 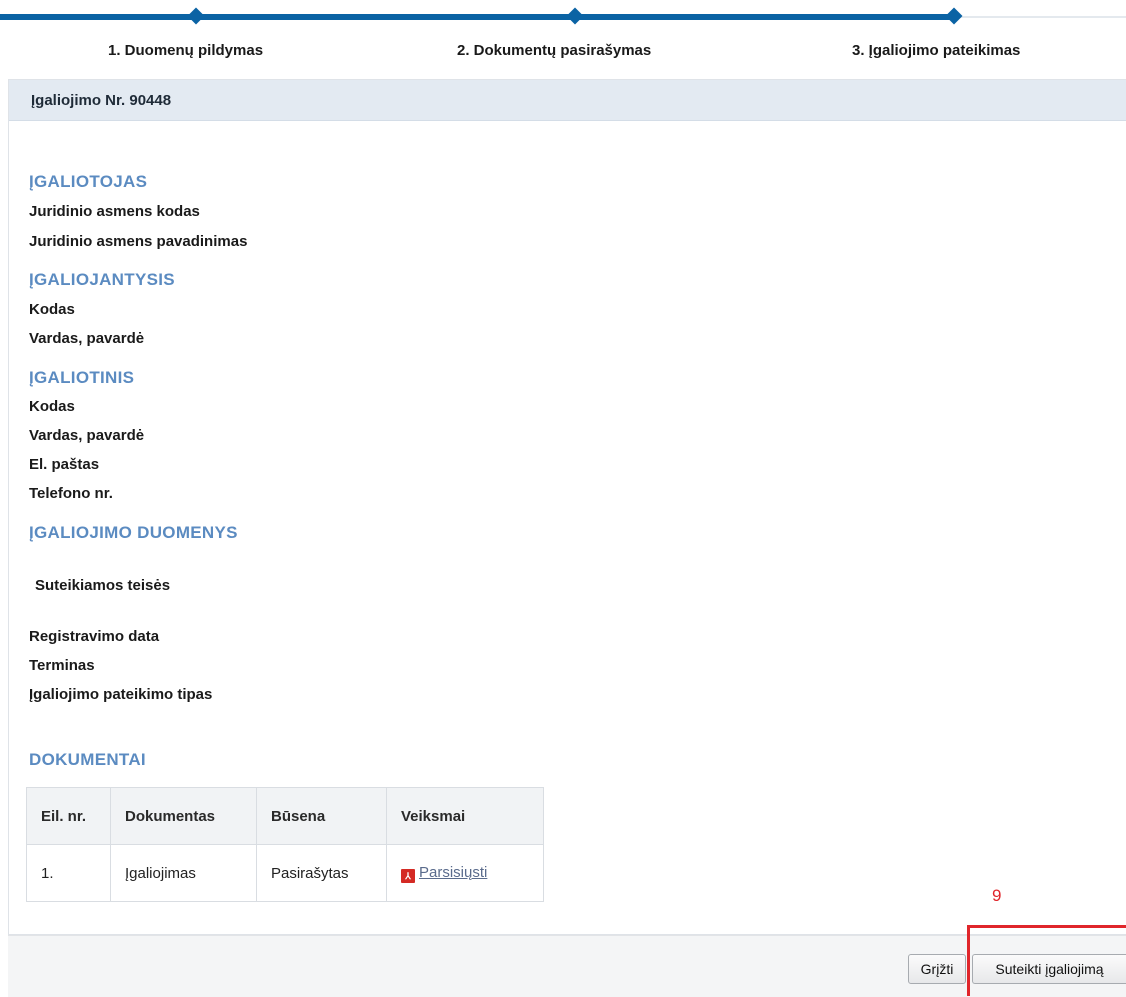 What do you see at coordinates (465, 816) in the screenshot?
I see `column-header-actions: Veiksmai` at bounding box center [465, 816].